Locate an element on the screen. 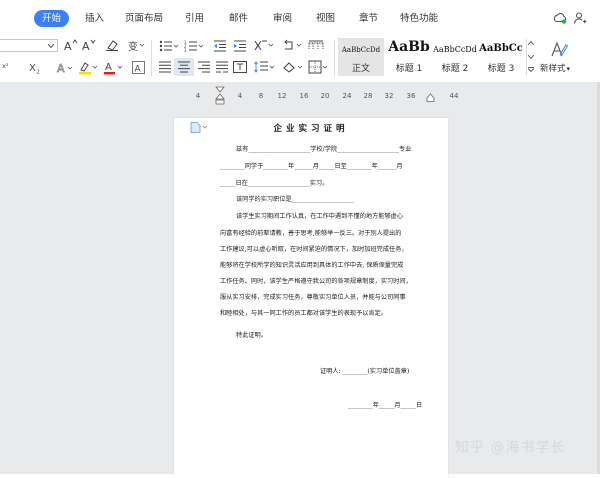 Image resolution: width=600 pixels, height=478 pixels. style-normal: AaBbCcDd 正文 is located at coordinates (361, 57).